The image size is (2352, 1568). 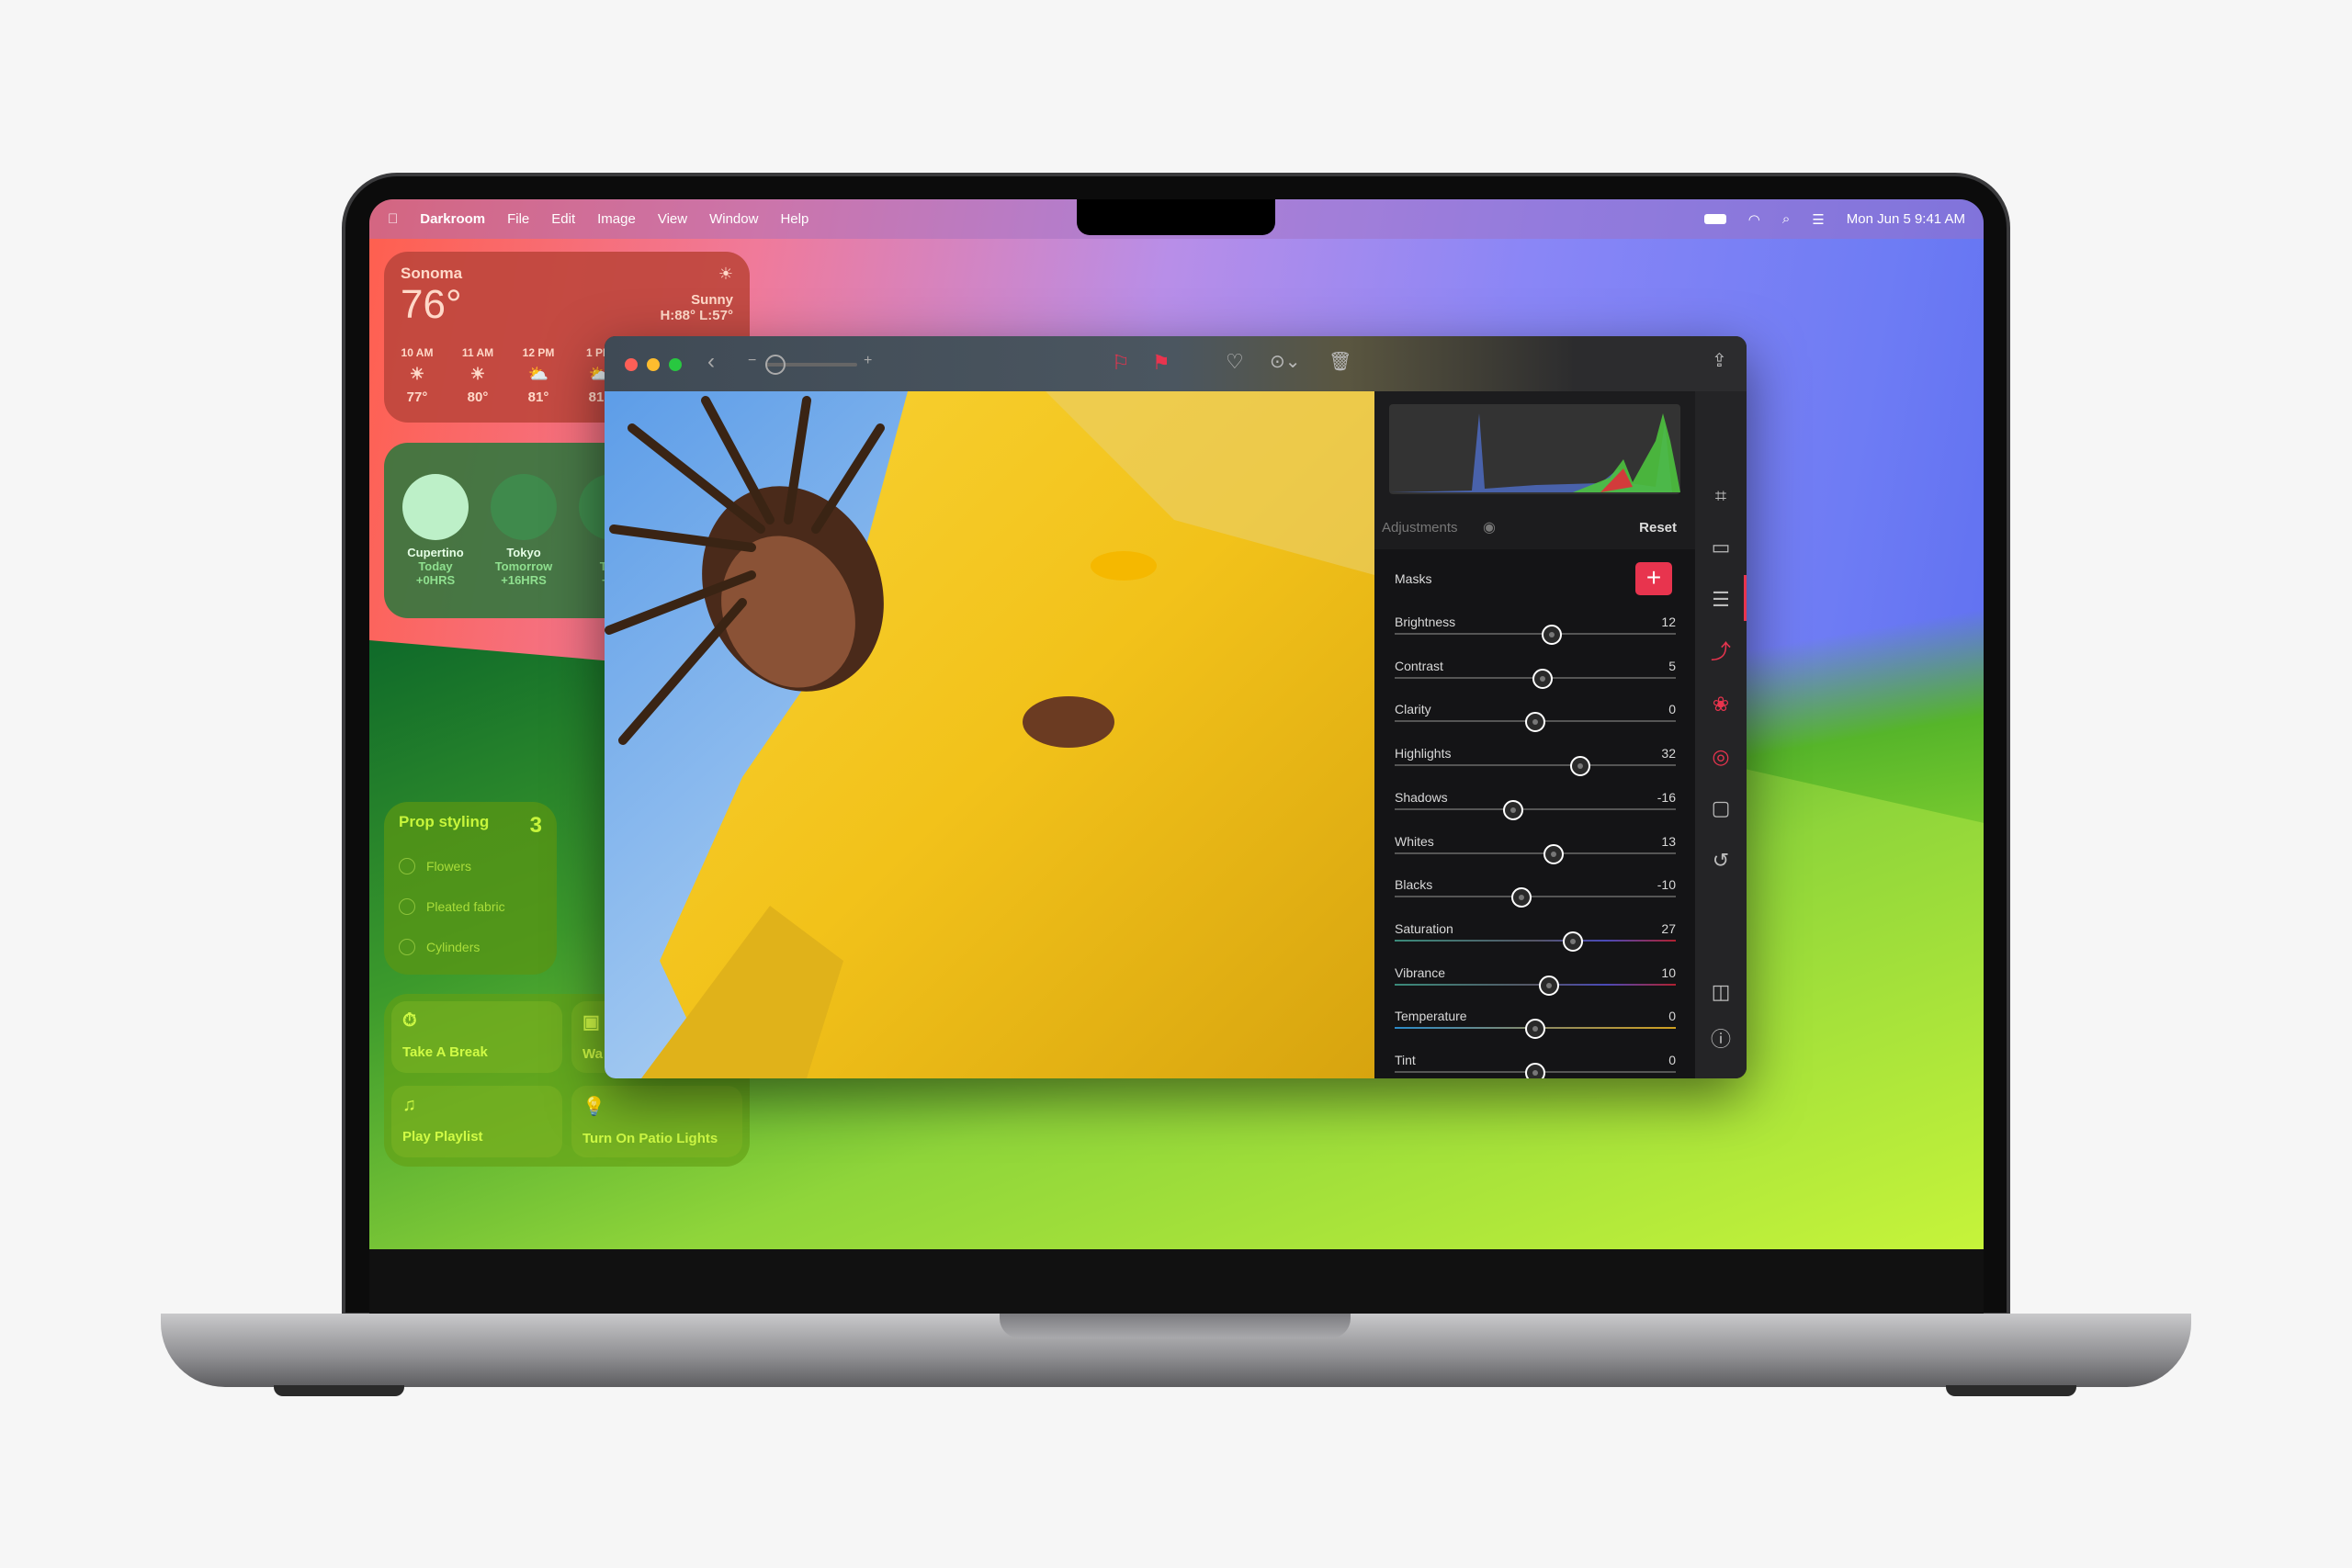 I want to click on close-button, so click(x=631, y=364).